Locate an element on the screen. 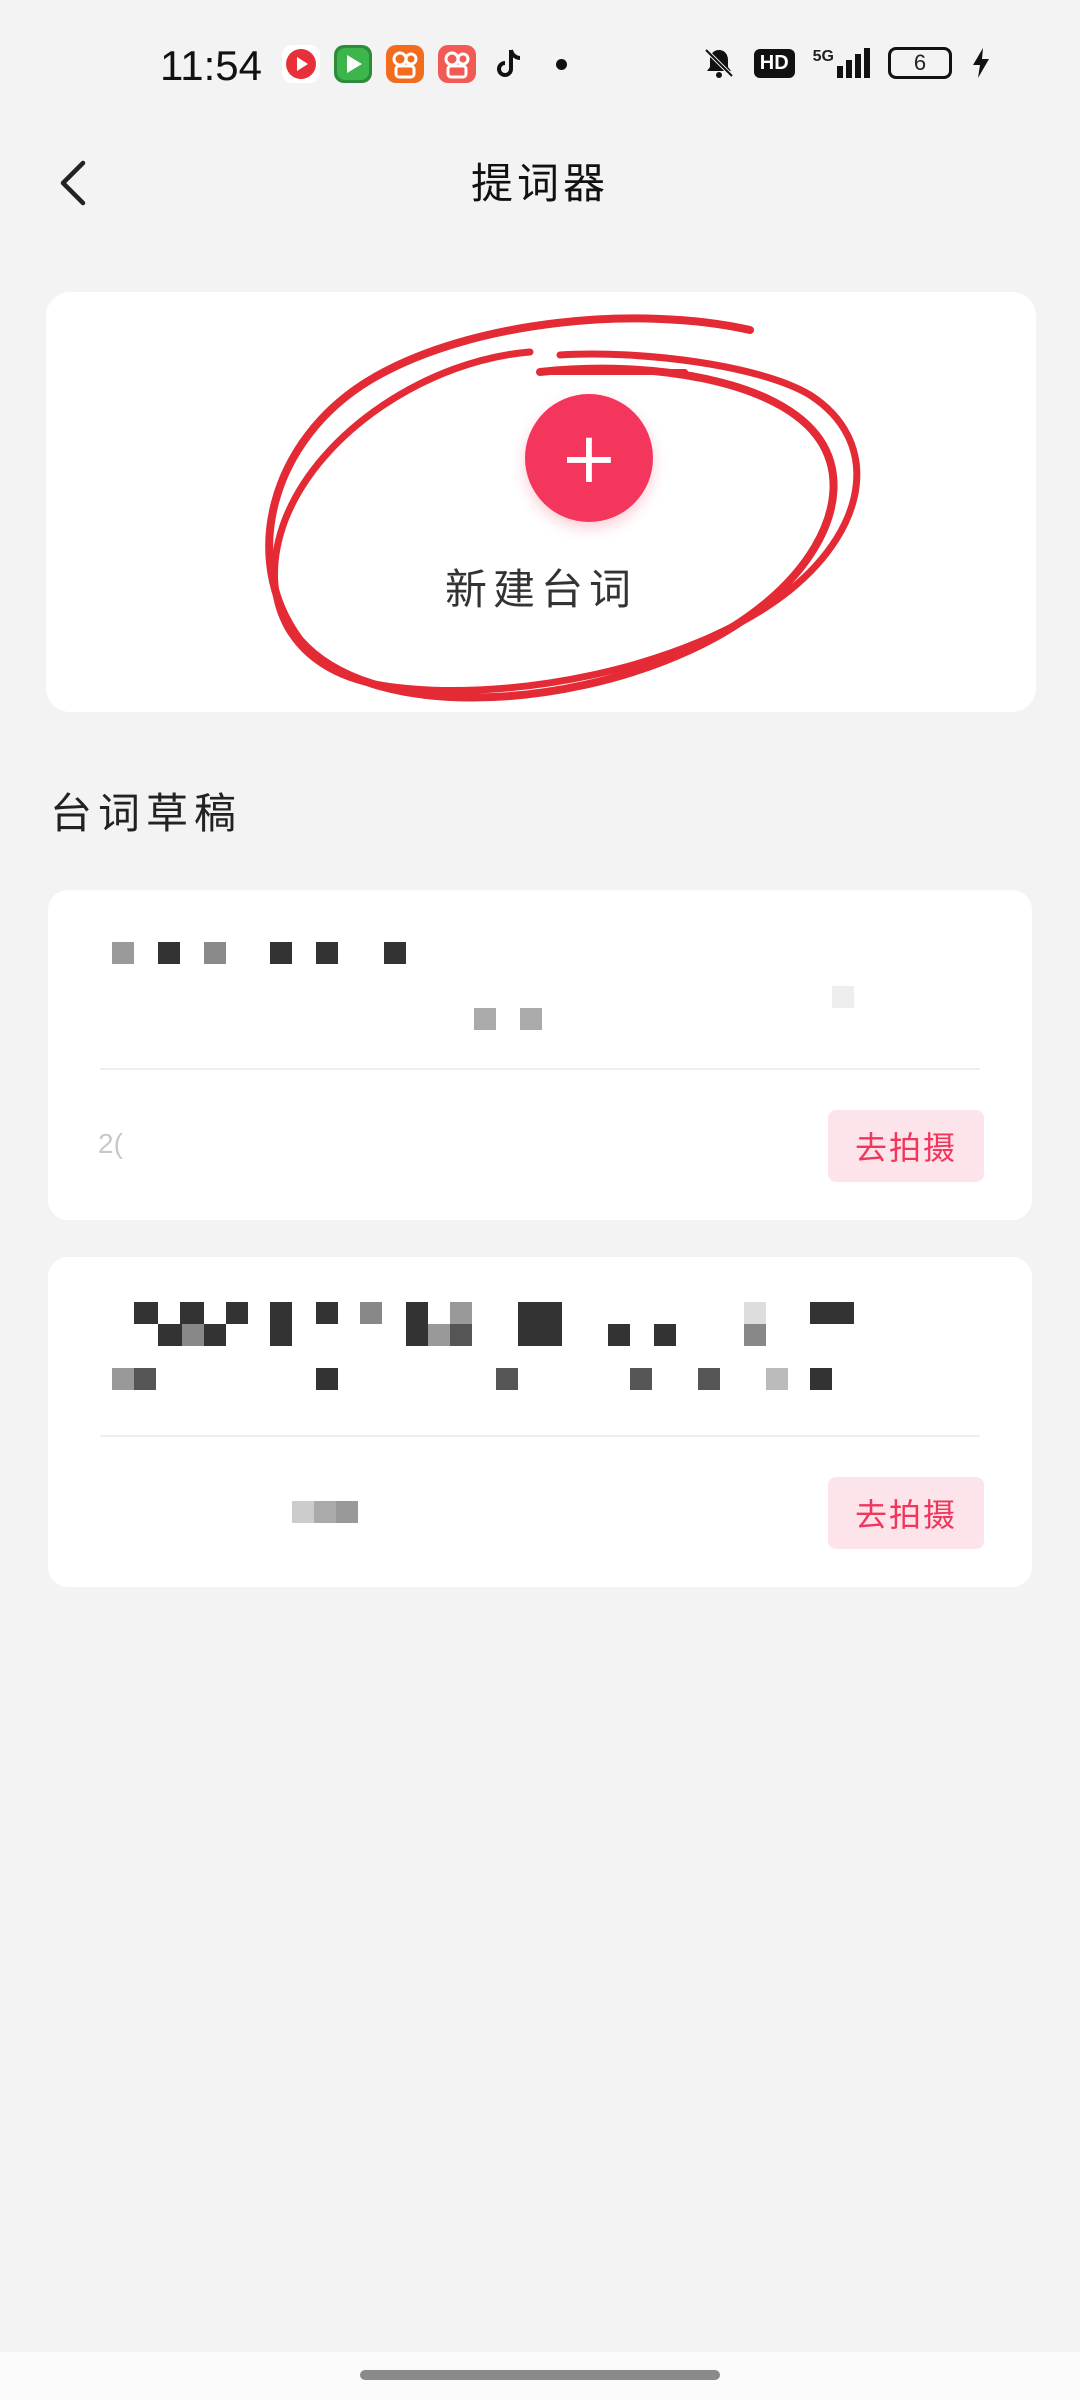  notification-icons is located at coordinates (424, 64).